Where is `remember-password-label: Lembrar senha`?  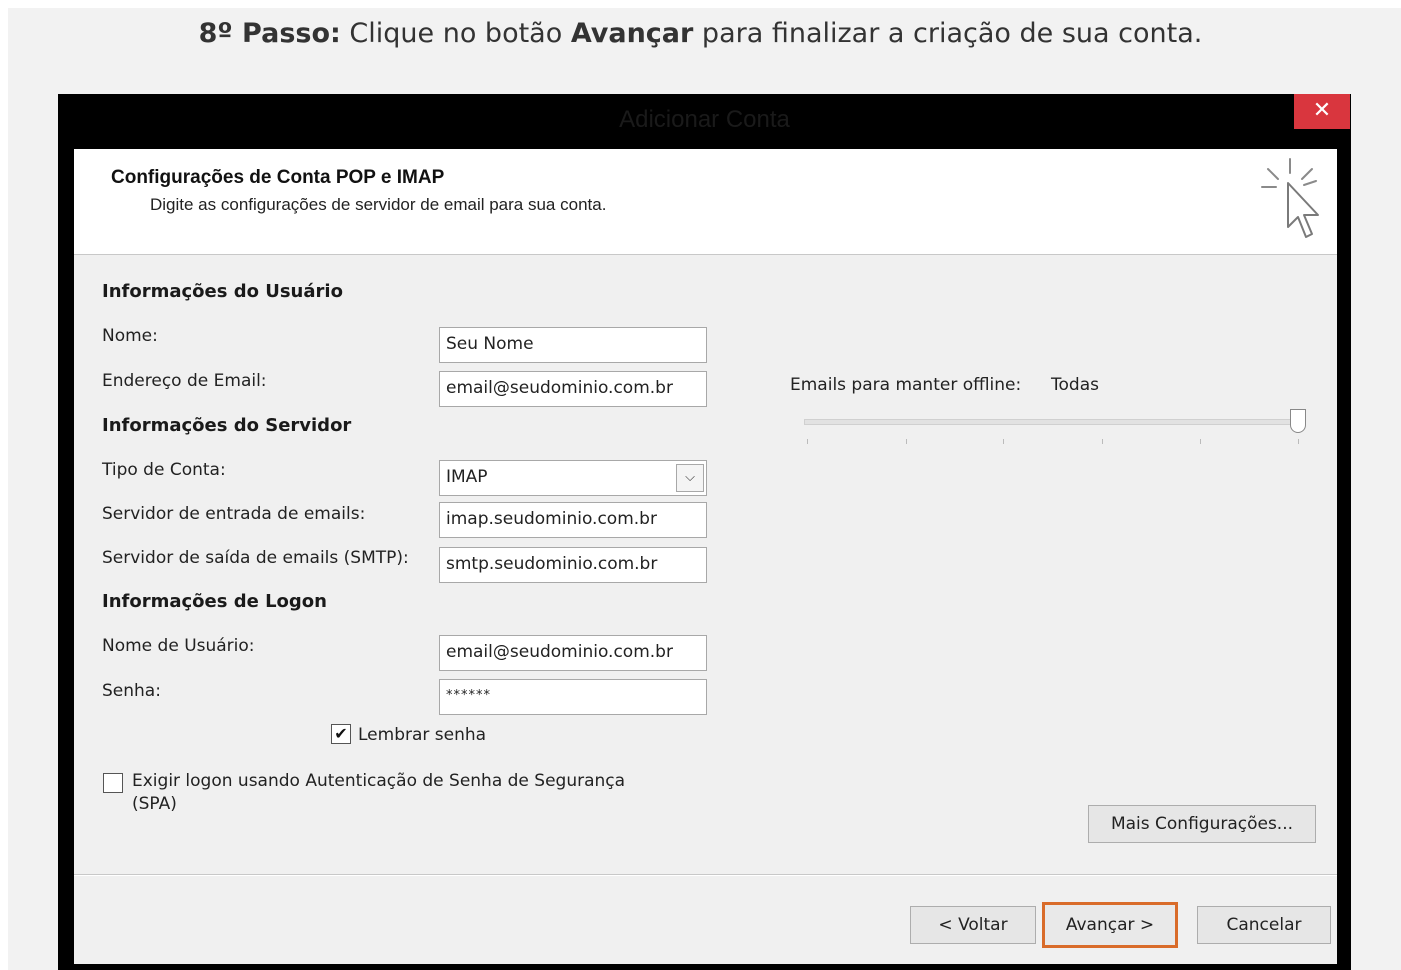
remember-password-label: Lembrar senha is located at coordinates (422, 735).